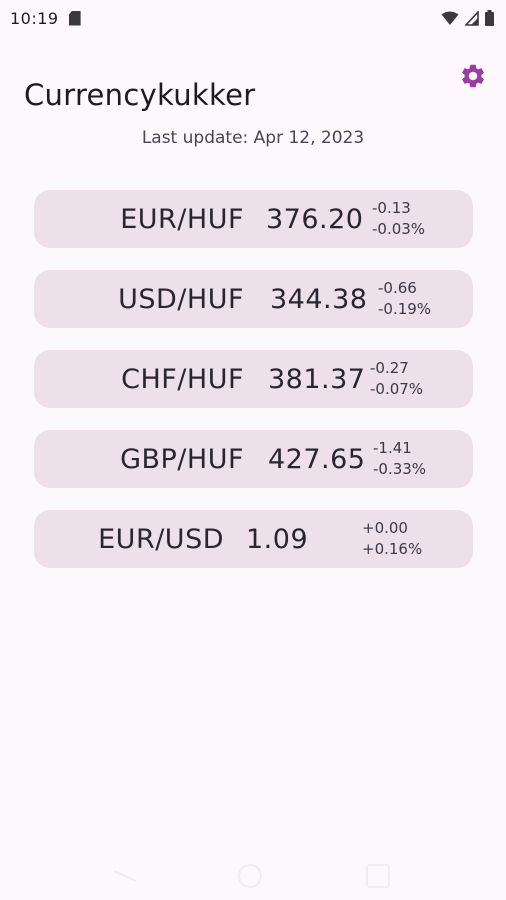 This screenshot has width=506, height=900. What do you see at coordinates (397, 389) in the screenshot?
I see `rate-change-percent: -0.07%` at bounding box center [397, 389].